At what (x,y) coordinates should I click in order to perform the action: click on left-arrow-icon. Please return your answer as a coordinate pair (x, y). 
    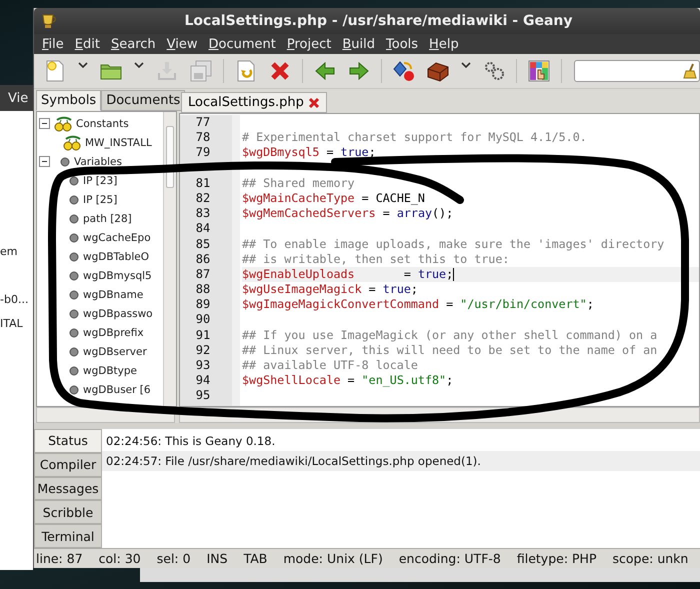
    Looking at the image, I should click on (324, 71).